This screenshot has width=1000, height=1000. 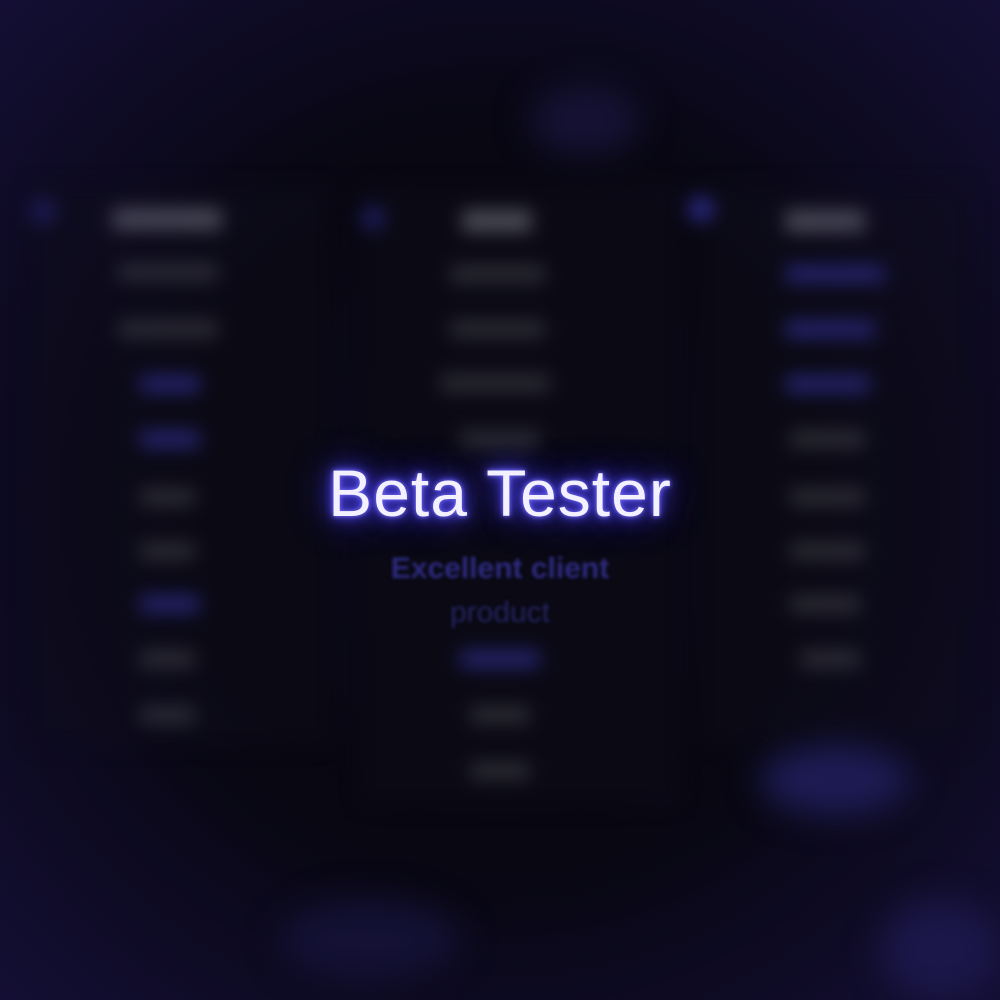 What do you see at coordinates (825, 221) in the screenshot?
I see `panel-right-heading` at bounding box center [825, 221].